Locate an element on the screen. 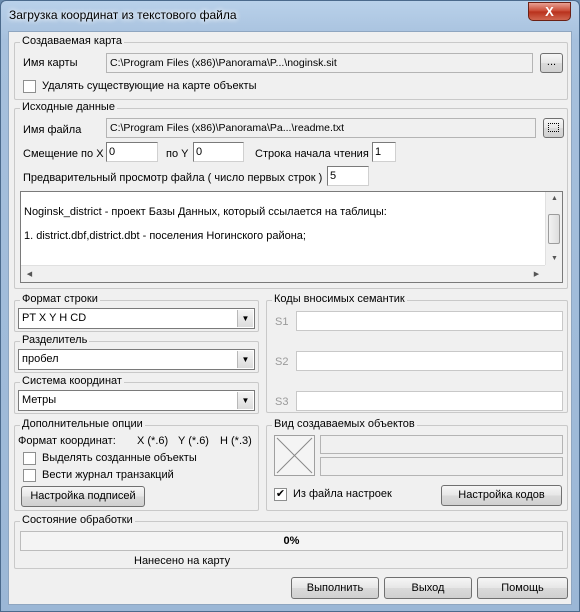 The height and width of the screenshot is (612, 580). scroll-thumb is located at coordinates (554, 229).